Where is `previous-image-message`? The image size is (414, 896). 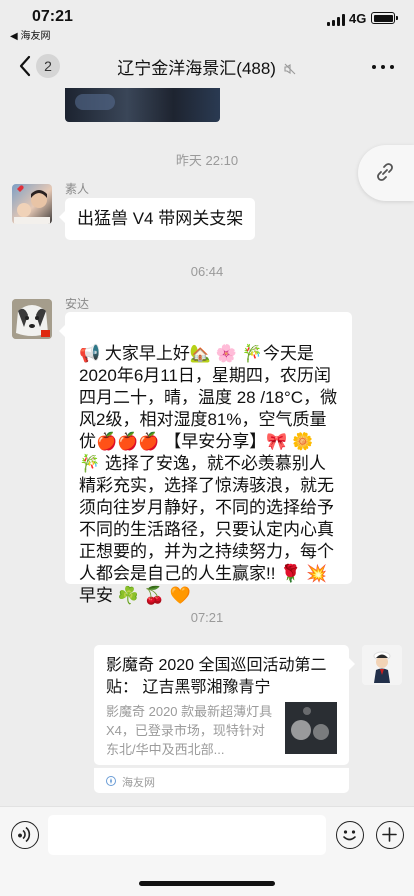 previous-image-message is located at coordinates (142, 105).